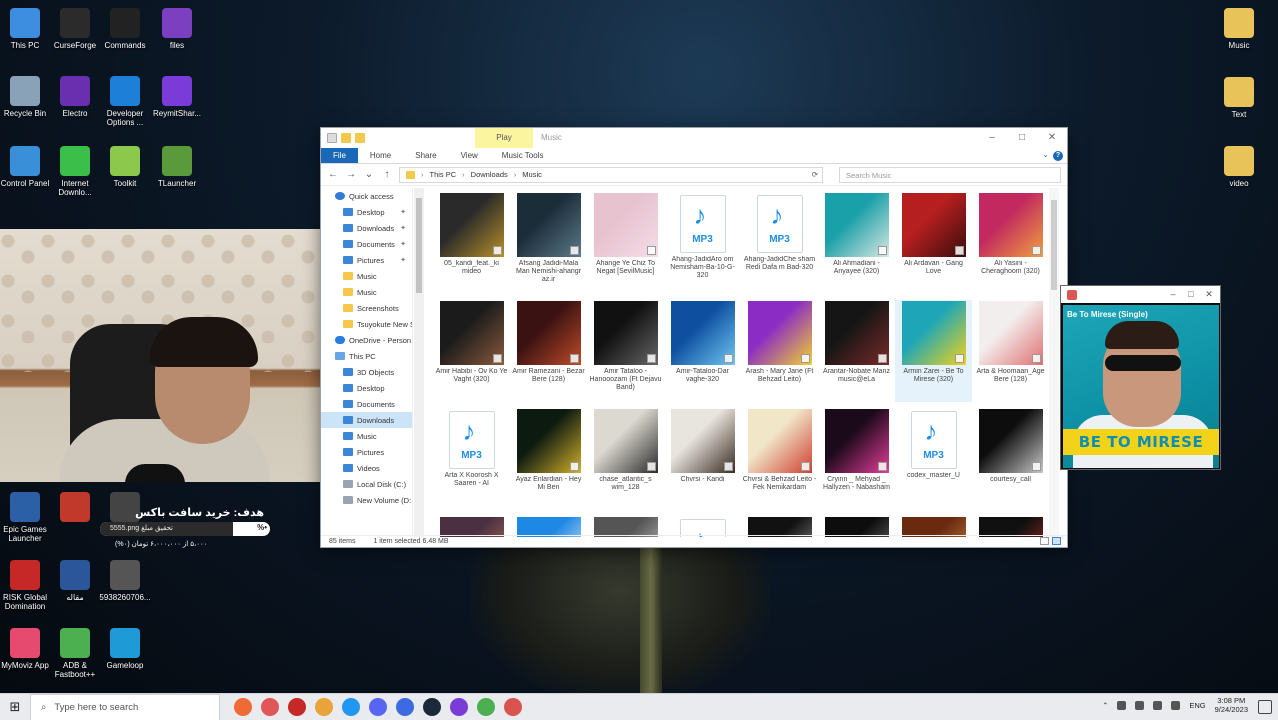 The height and width of the screenshot is (720, 1278). I want to click on explorer-titlebar: Play Music – □ ✕, so click(694, 138).